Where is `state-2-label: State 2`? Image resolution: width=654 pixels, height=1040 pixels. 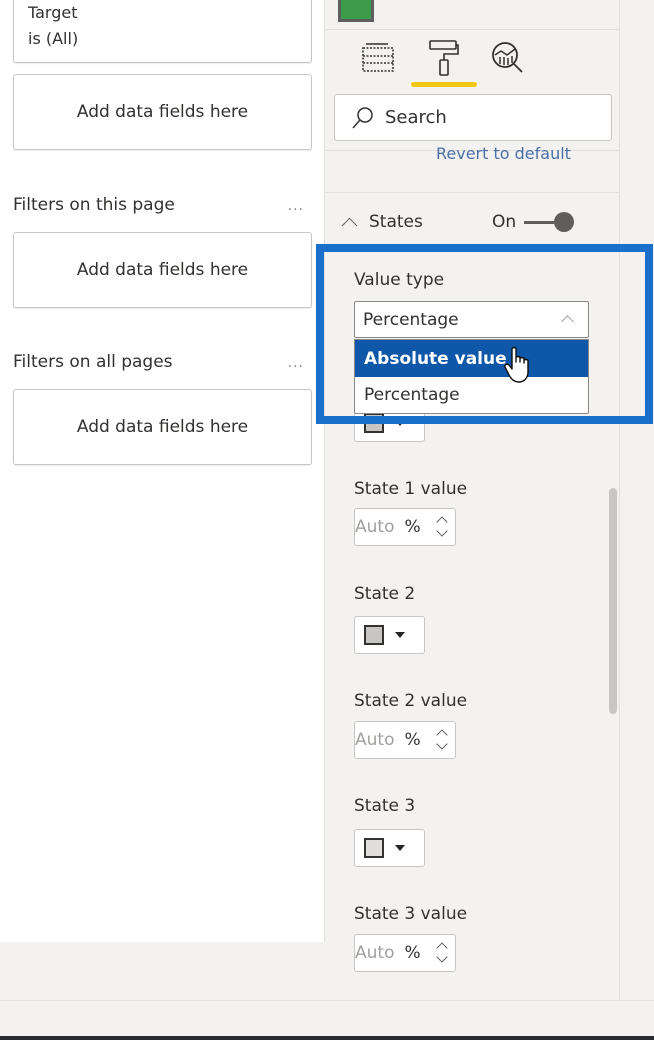 state-2-label: State 2 is located at coordinates (385, 594).